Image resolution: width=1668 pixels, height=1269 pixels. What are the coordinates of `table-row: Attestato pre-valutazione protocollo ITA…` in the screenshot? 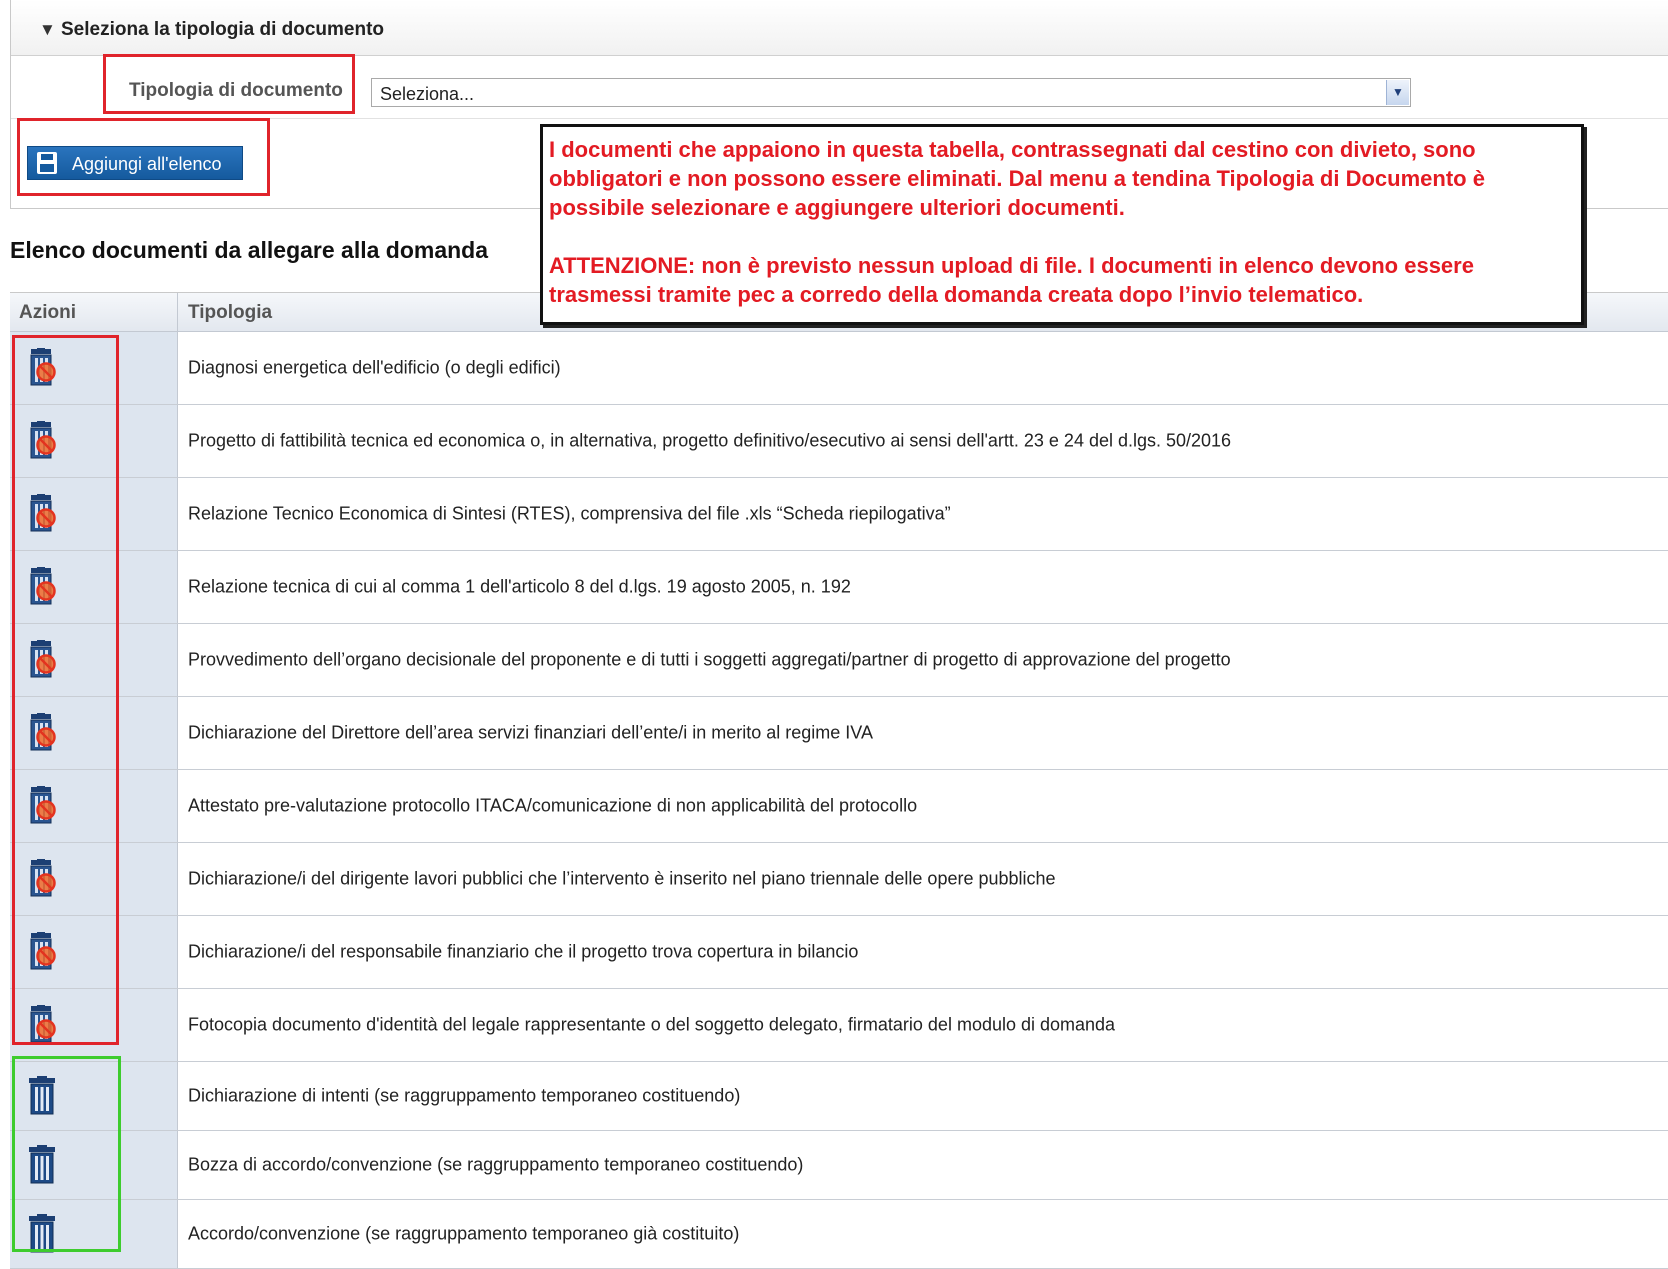 It's located at (839, 806).